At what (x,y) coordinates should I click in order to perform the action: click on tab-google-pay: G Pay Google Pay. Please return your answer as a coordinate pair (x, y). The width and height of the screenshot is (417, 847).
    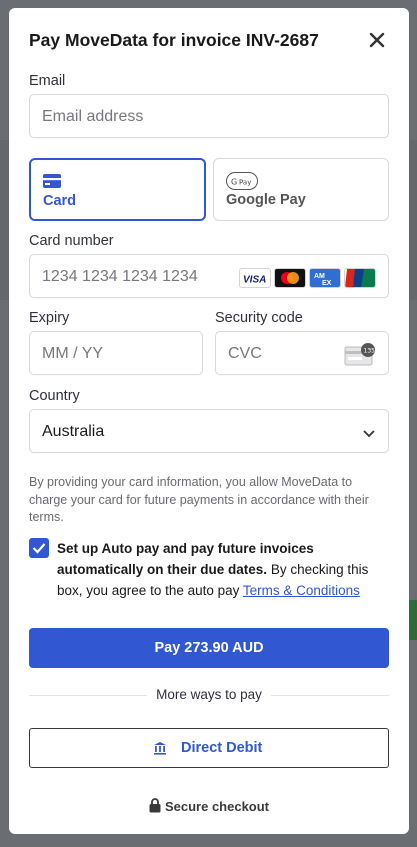
    Looking at the image, I should click on (301, 189).